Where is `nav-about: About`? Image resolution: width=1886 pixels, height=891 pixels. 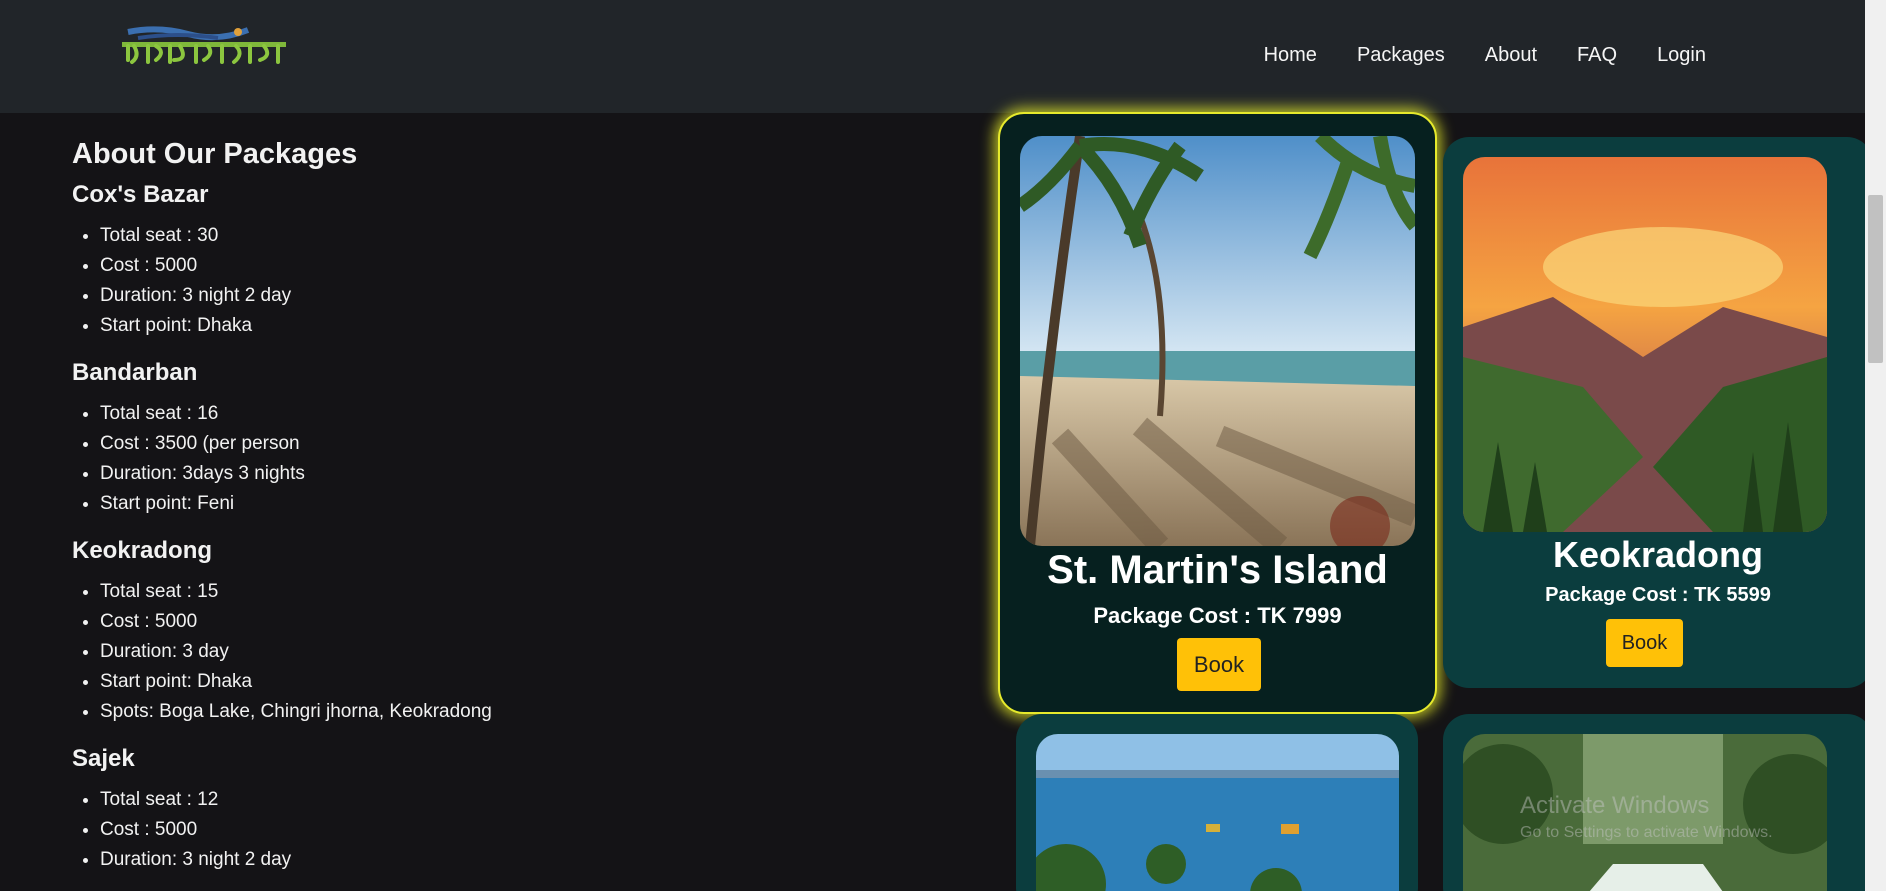
nav-about: About is located at coordinates (1511, 55).